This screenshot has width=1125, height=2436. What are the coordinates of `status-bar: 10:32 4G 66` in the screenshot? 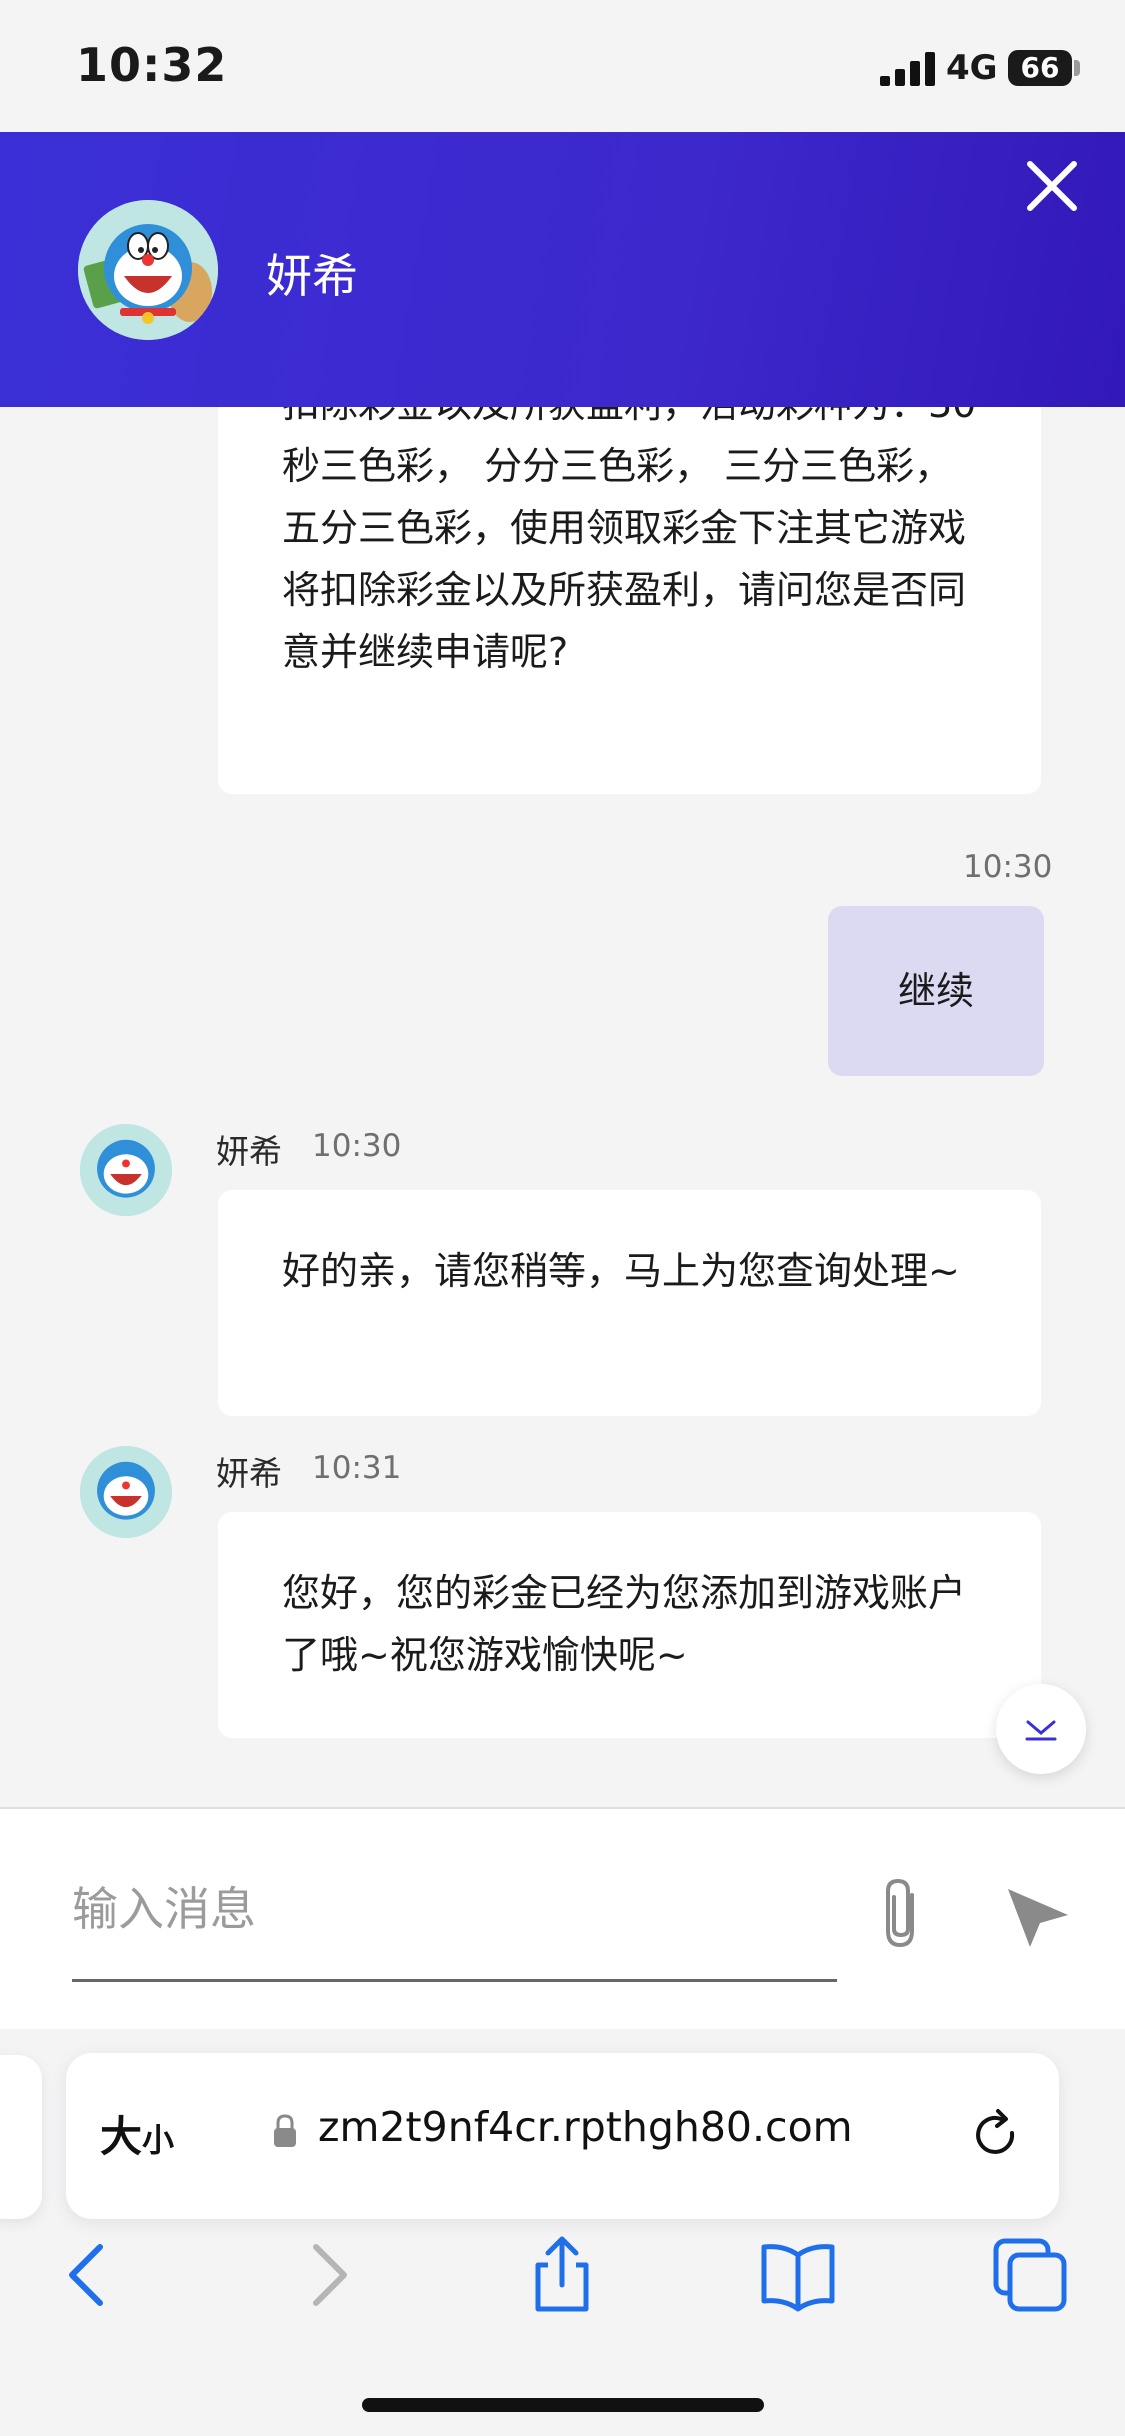 It's located at (562, 66).